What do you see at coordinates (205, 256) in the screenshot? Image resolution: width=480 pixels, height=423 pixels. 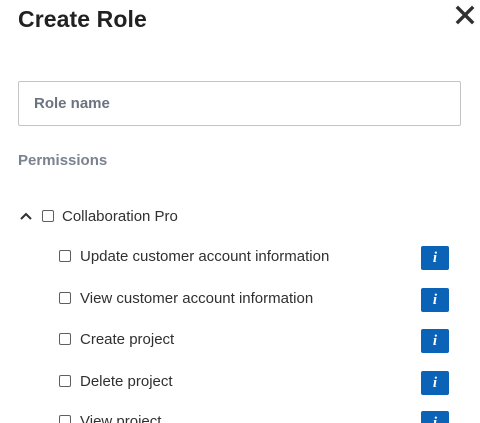 I see `permission-label: Update customer account information` at bounding box center [205, 256].